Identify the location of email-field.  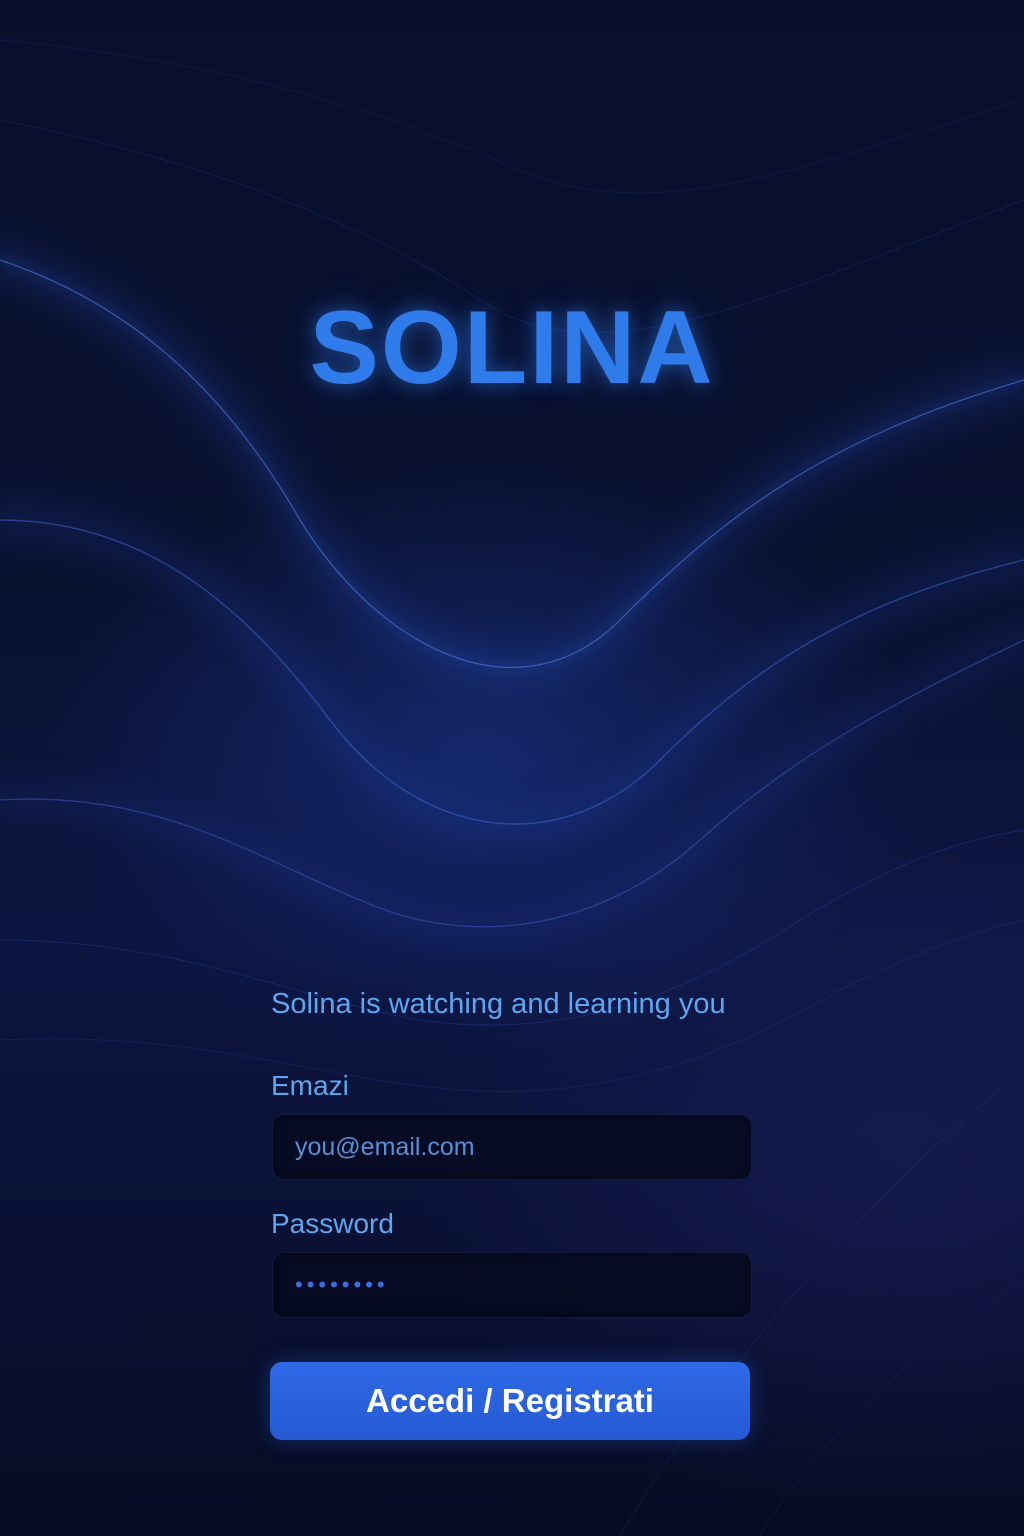
(512, 1147).